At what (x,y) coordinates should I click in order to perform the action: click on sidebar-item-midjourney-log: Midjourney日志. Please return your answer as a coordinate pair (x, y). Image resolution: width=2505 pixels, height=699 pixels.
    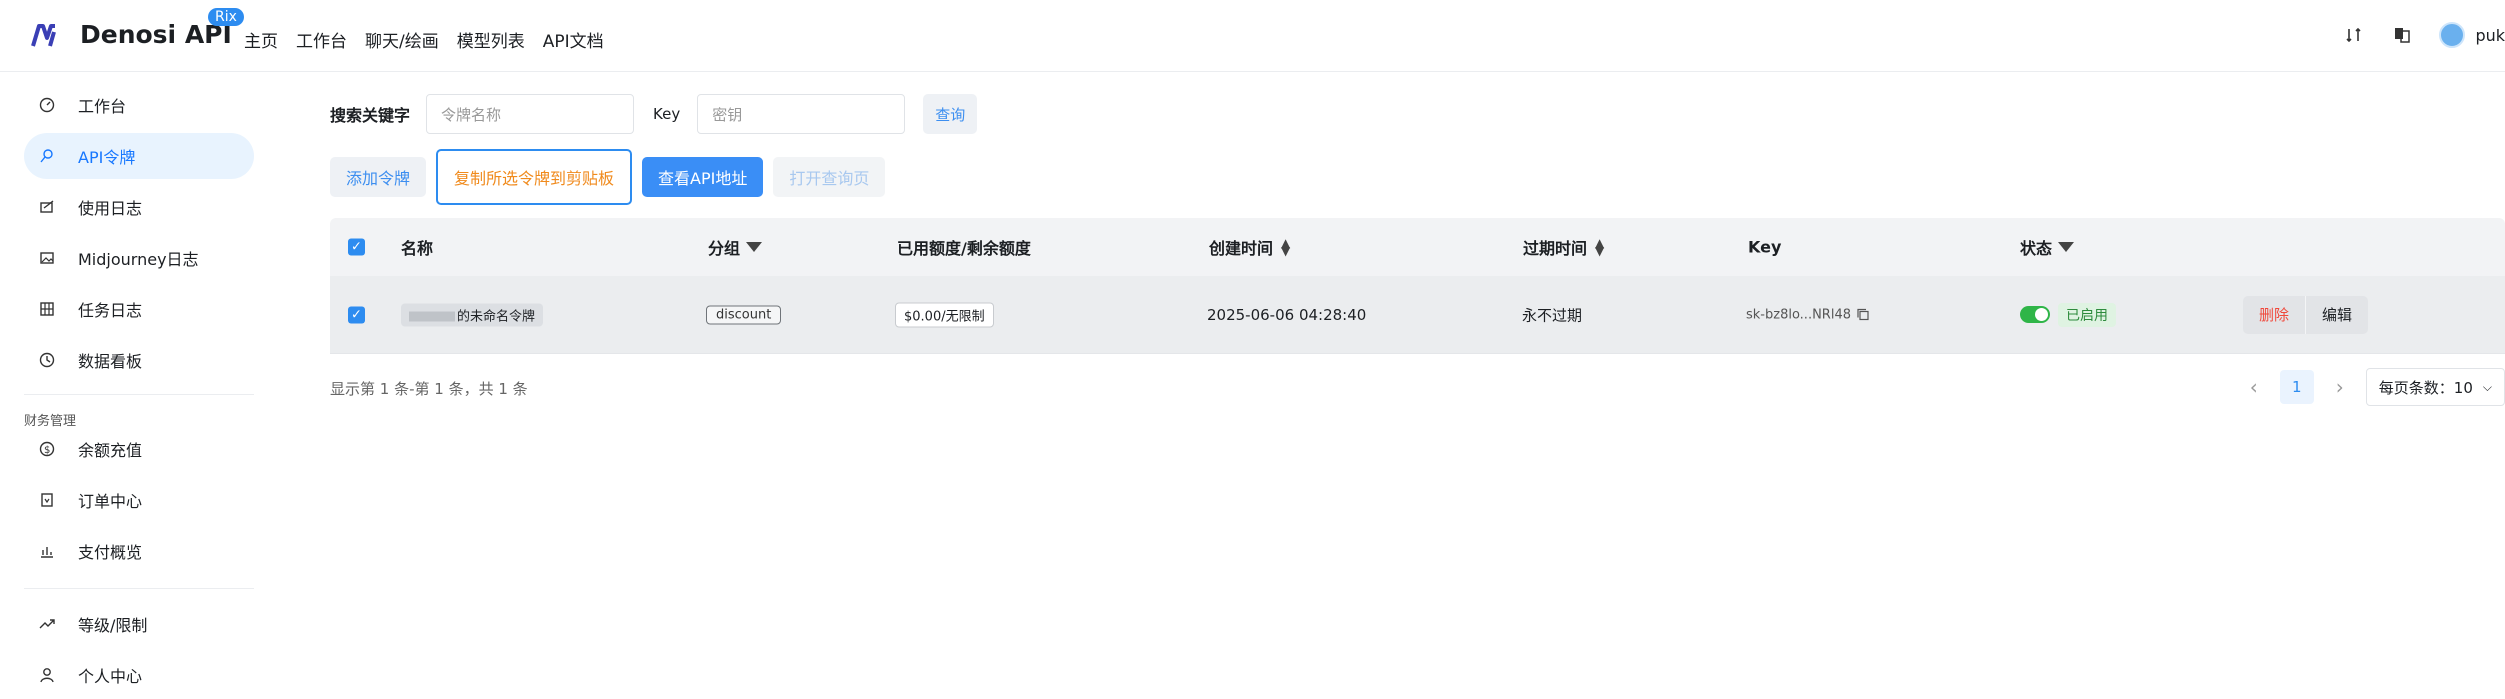
    Looking at the image, I should click on (139, 258).